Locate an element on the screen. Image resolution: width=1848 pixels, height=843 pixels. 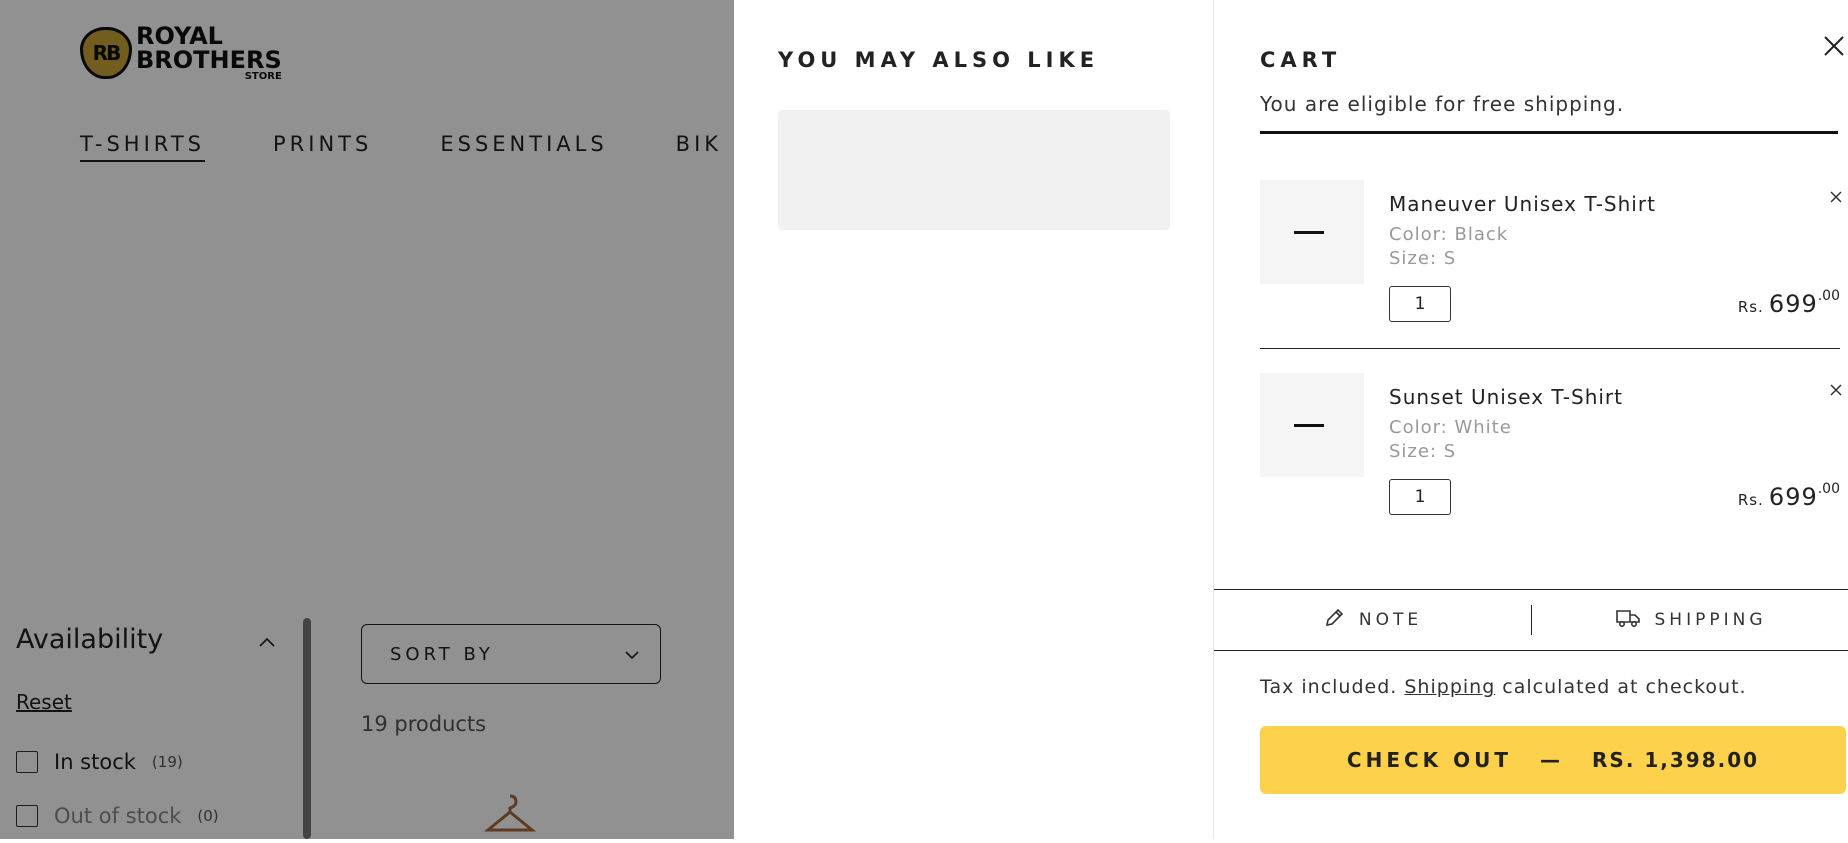
checkout-button: CHECK OUT — RS. 1,398.00 is located at coordinates (1553, 760).